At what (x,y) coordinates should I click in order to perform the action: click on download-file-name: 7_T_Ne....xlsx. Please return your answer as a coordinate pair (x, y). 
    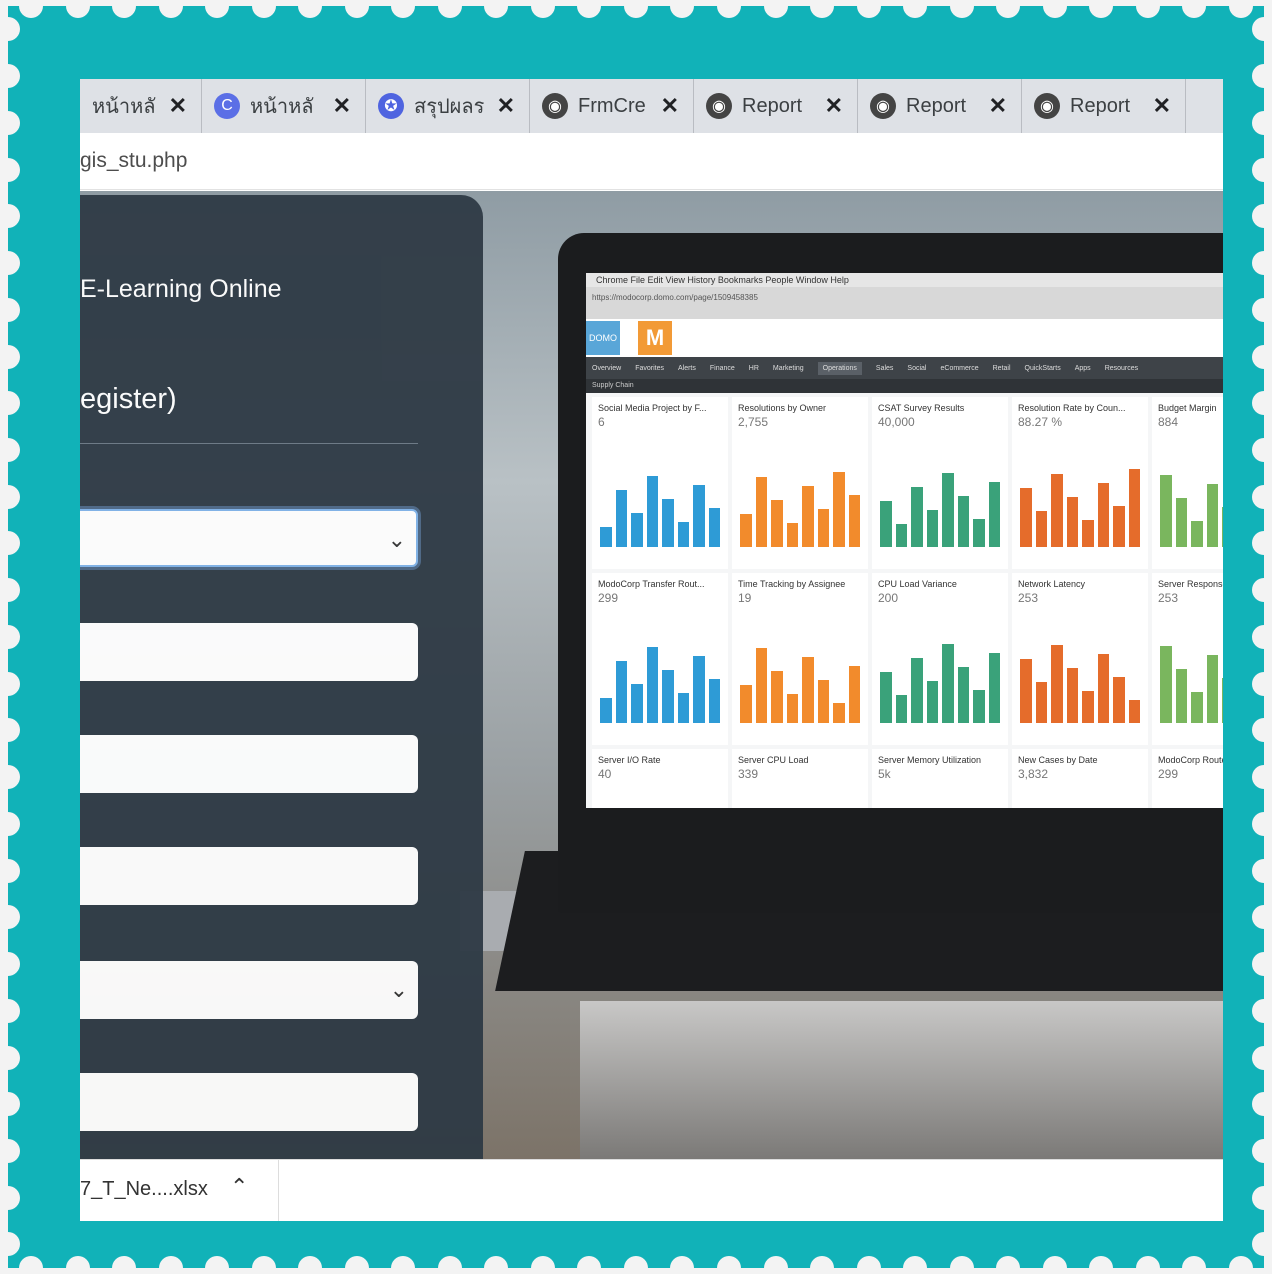
    Looking at the image, I should click on (144, 1189).